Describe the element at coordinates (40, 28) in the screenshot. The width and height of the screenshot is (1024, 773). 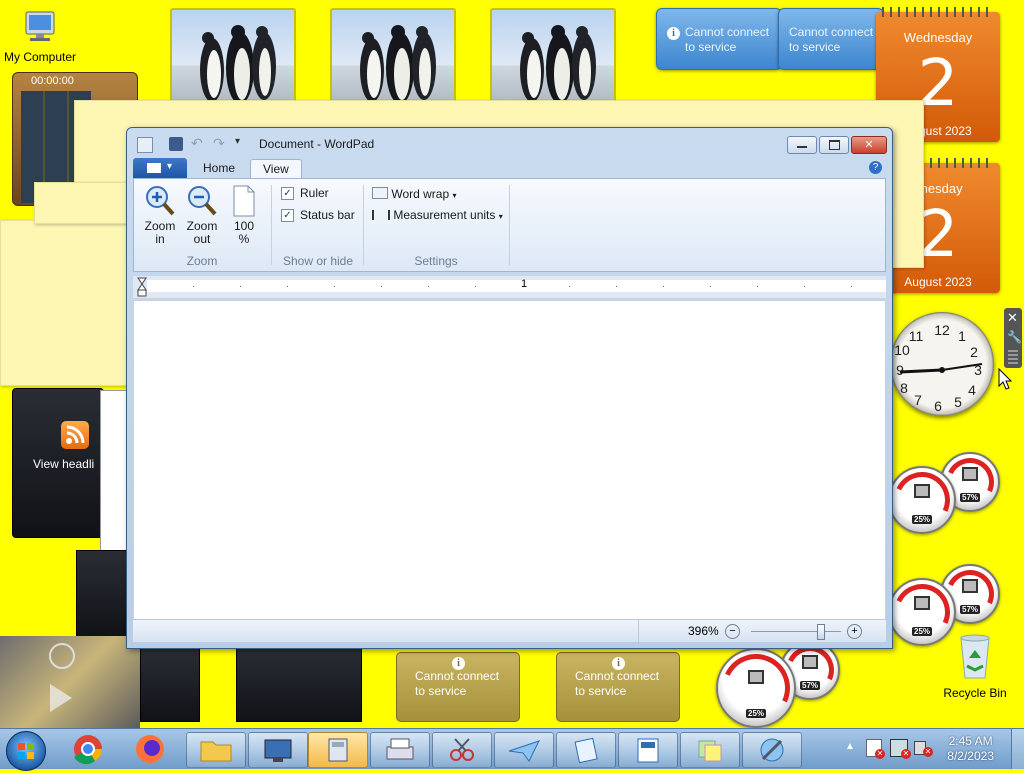
I see `computer-icon` at that location.